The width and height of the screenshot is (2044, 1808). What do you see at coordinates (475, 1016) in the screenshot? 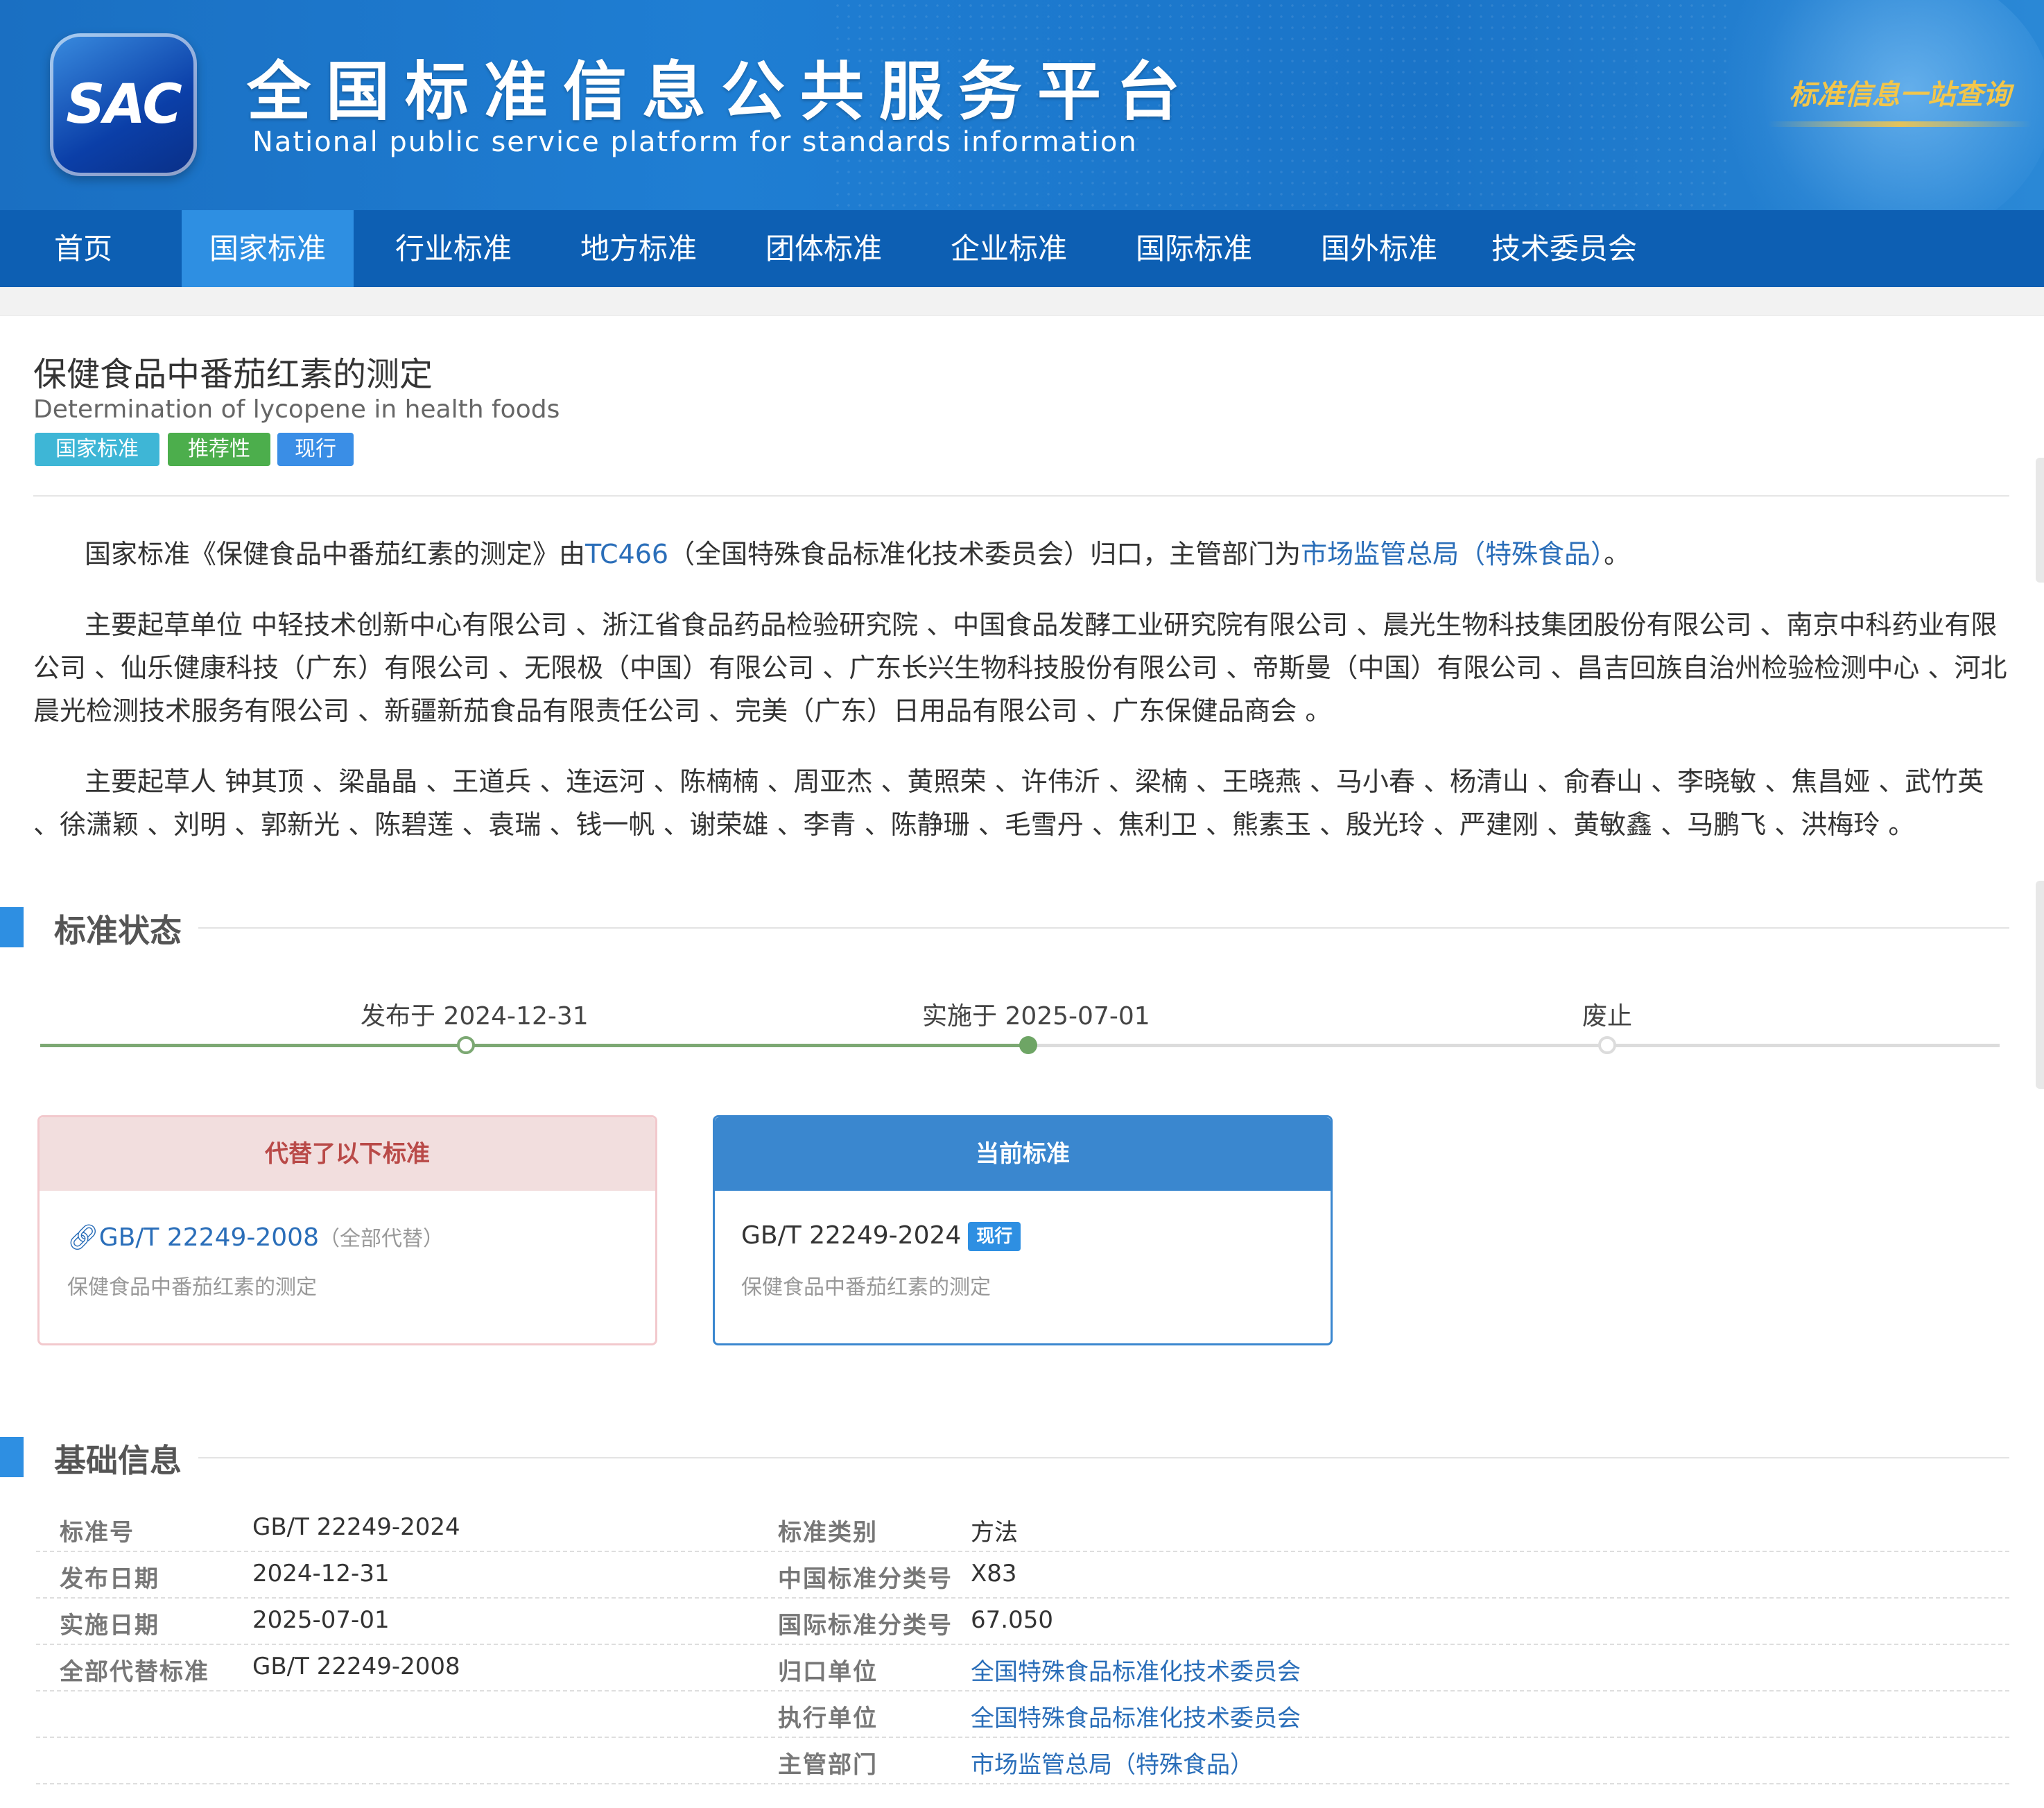
I see `timeline-label-published: 发布于 2024-12-31` at bounding box center [475, 1016].